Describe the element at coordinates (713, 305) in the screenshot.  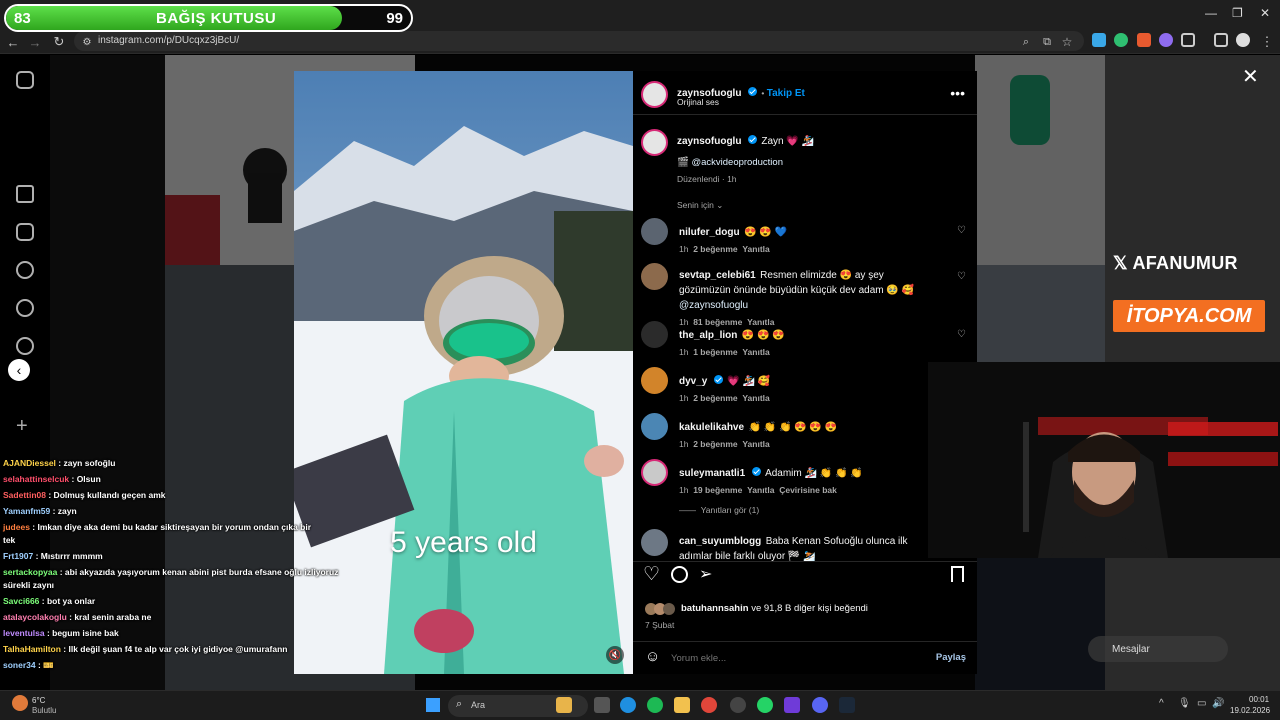
I see `comment-mention: @zaynsofuoglu` at that location.